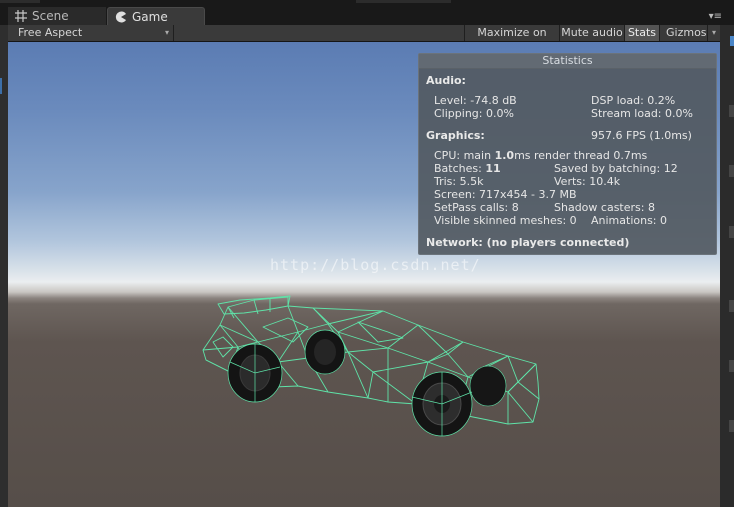 The height and width of the screenshot is (507, 734). Describe the element at coordinates (459, 181) in the screenshot. I see `graphics-tris: Tris: 5.5k` at that location.